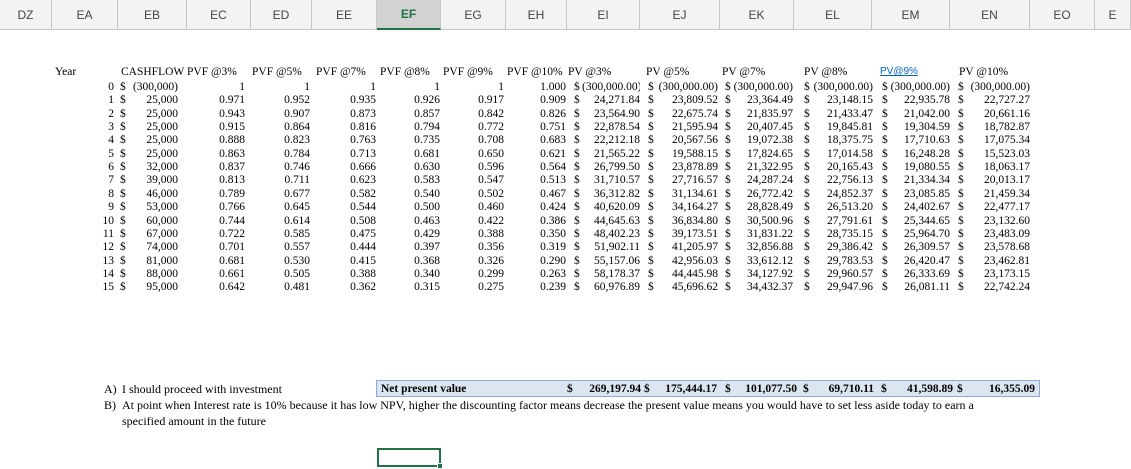 Image resolution: width=1131 pixels, height=469 pixels. What do you see at coordinates (276, 207) in the screenshot?
I see `pvf-cell: 0.645` at bounding box center [276, 207].